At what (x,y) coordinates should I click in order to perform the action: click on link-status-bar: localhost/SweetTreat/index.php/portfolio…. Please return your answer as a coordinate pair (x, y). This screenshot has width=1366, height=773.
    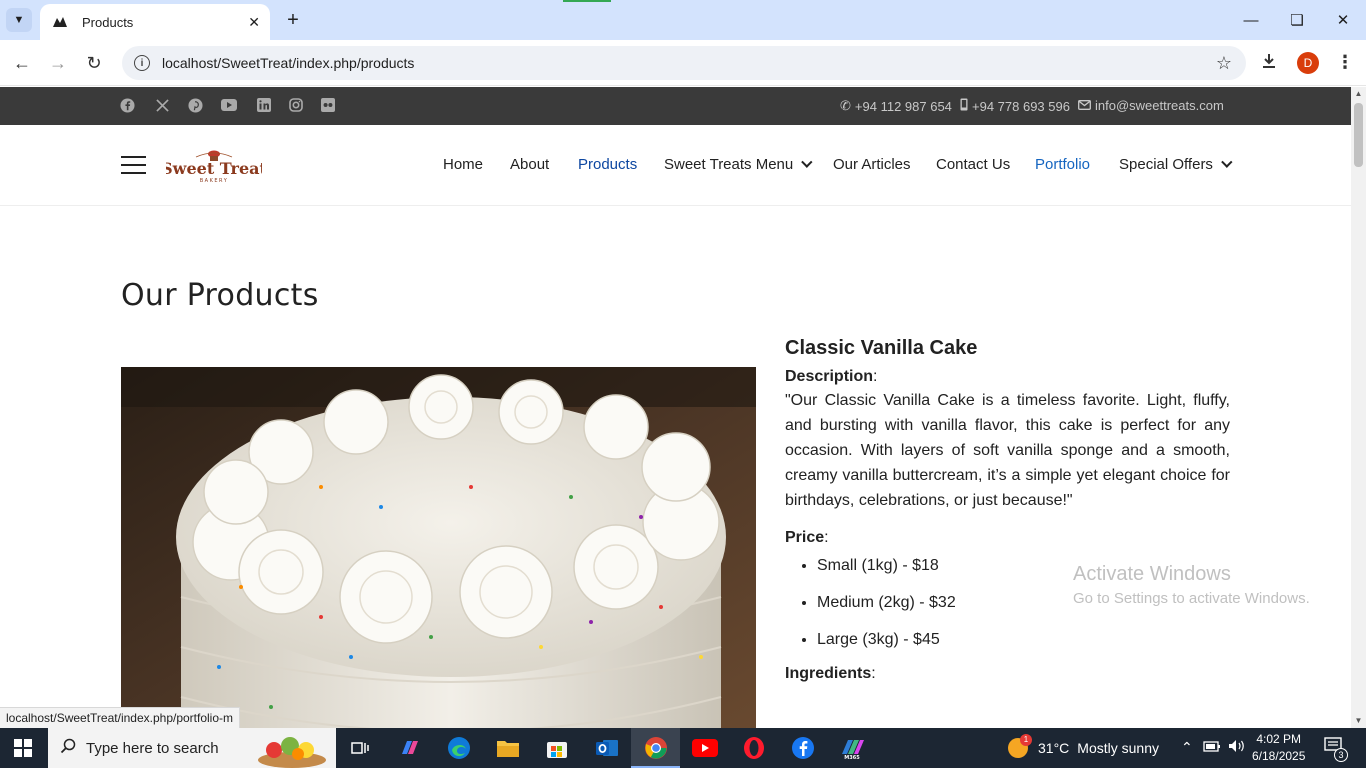
    Looking at the image, I should click on (120, 717).